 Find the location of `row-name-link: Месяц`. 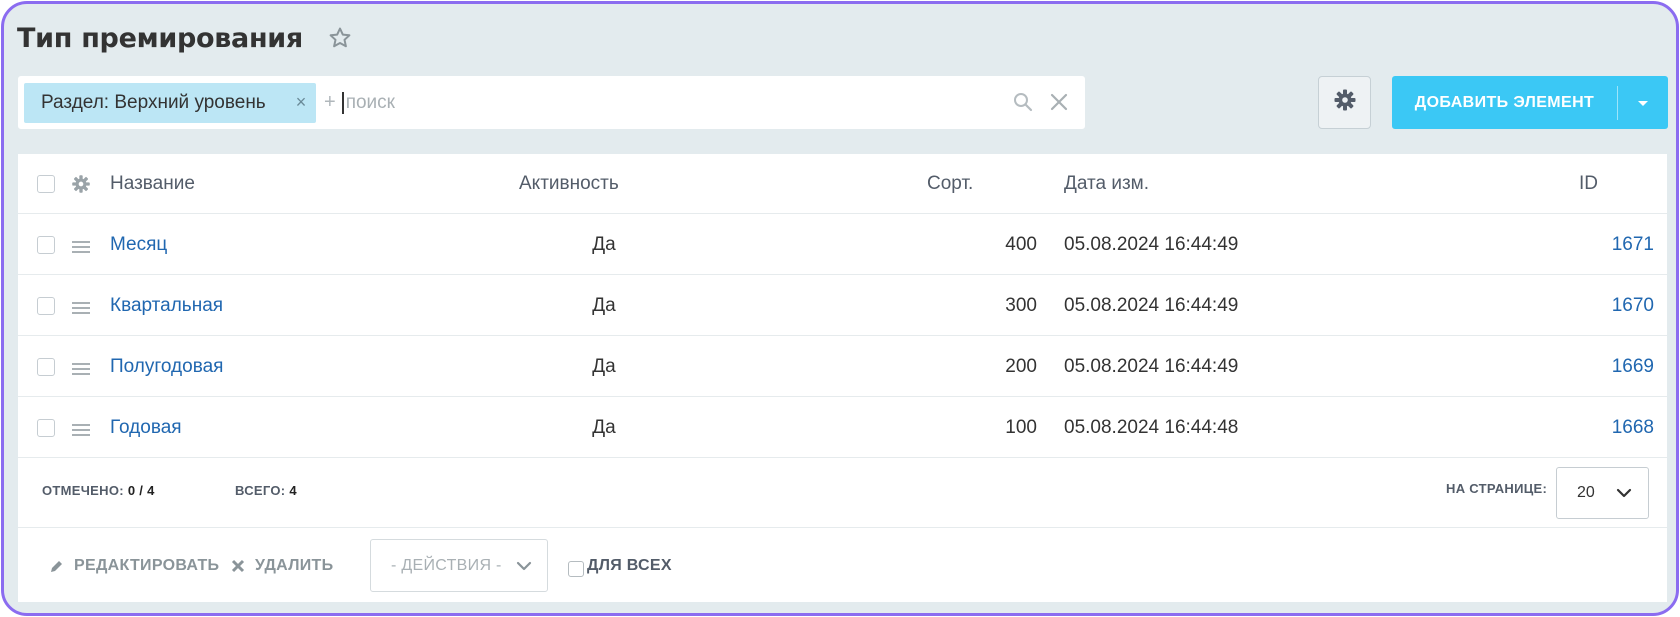

row-name-link: Месяц is located at coordinates (138, 245).